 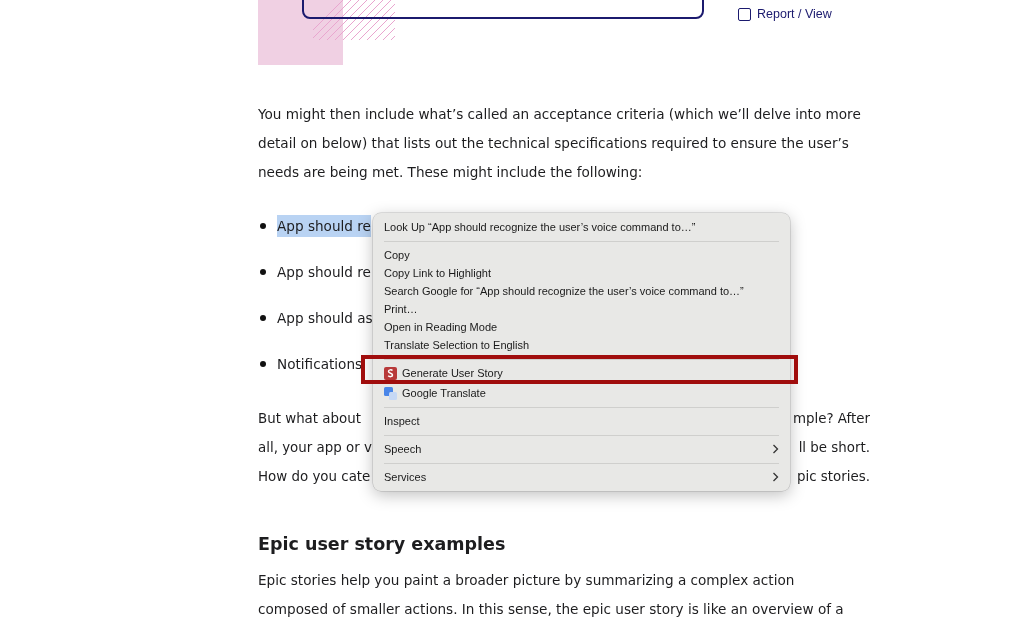 What do you see at coordinates (581, 255) in the screenshot?
I see `menu-item: Copy` at bounding box center [581, 255].